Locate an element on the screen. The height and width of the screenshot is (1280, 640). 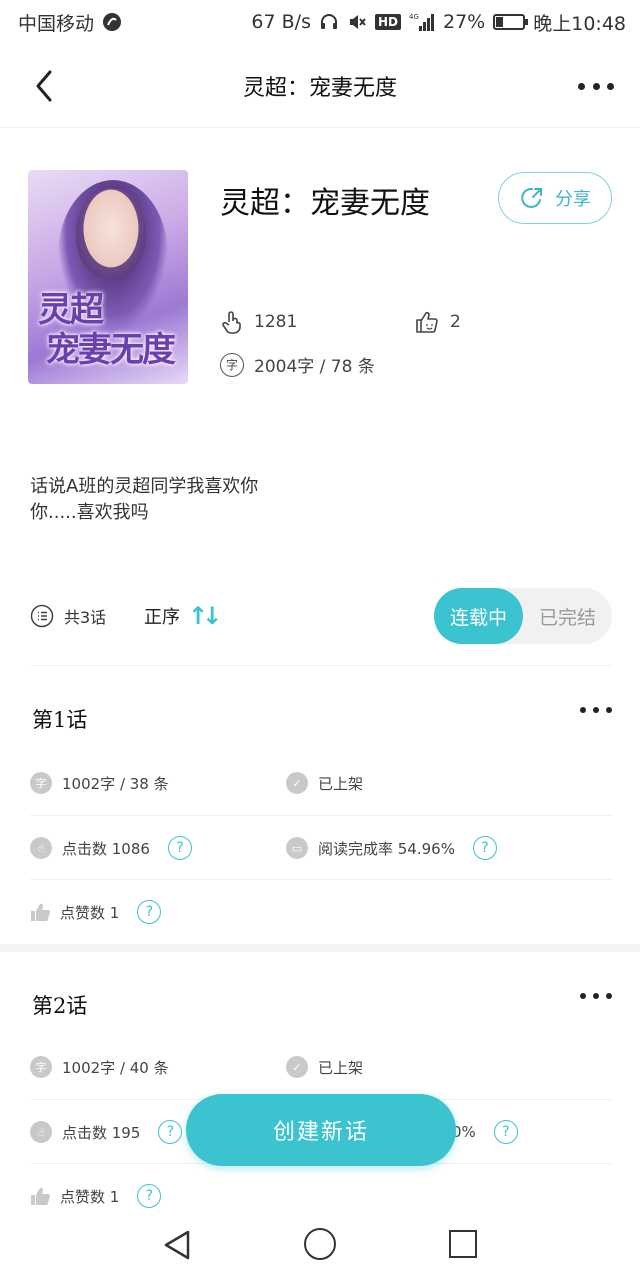
triangle-back-icon is located at coordinates (177, 1245).